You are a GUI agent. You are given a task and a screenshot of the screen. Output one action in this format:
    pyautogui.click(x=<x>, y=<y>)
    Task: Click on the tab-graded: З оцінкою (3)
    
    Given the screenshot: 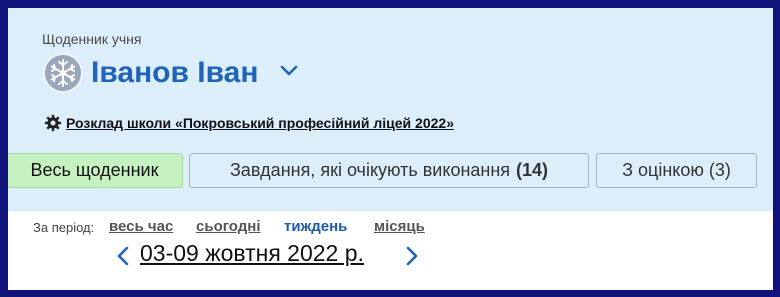 What is the action you would take?
    pyautogui.click(x=676, y=170)
    